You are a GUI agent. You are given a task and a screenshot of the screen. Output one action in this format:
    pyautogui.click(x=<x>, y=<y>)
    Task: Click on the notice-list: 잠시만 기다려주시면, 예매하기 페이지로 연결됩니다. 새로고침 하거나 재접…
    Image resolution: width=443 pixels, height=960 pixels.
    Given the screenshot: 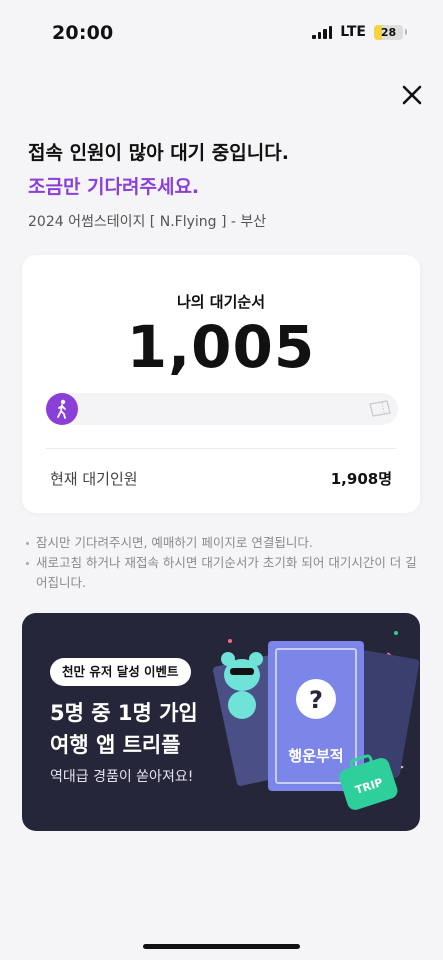 What is the action you would take?
    pyautogui.click(x=222, y=563)
    